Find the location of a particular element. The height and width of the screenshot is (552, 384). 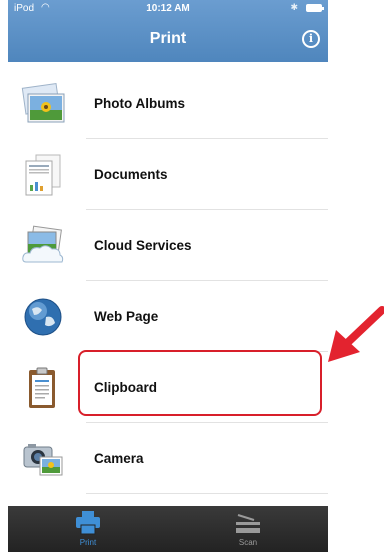

menu-item-documents: Documents is located at coordinates (168, 174).